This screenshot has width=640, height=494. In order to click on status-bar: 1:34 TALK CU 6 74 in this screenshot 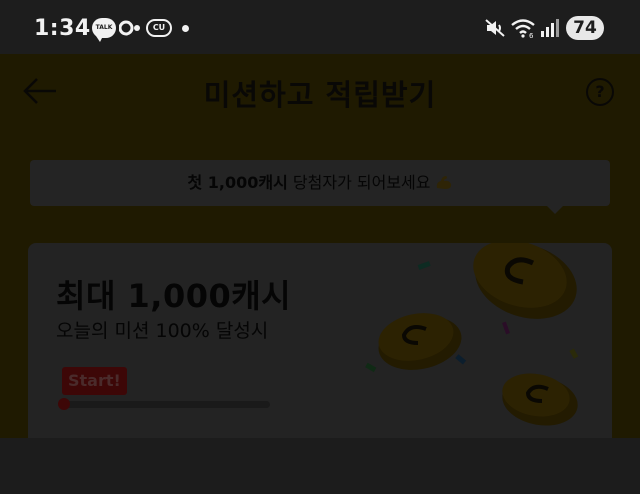, I will do `click(320, 27)`.